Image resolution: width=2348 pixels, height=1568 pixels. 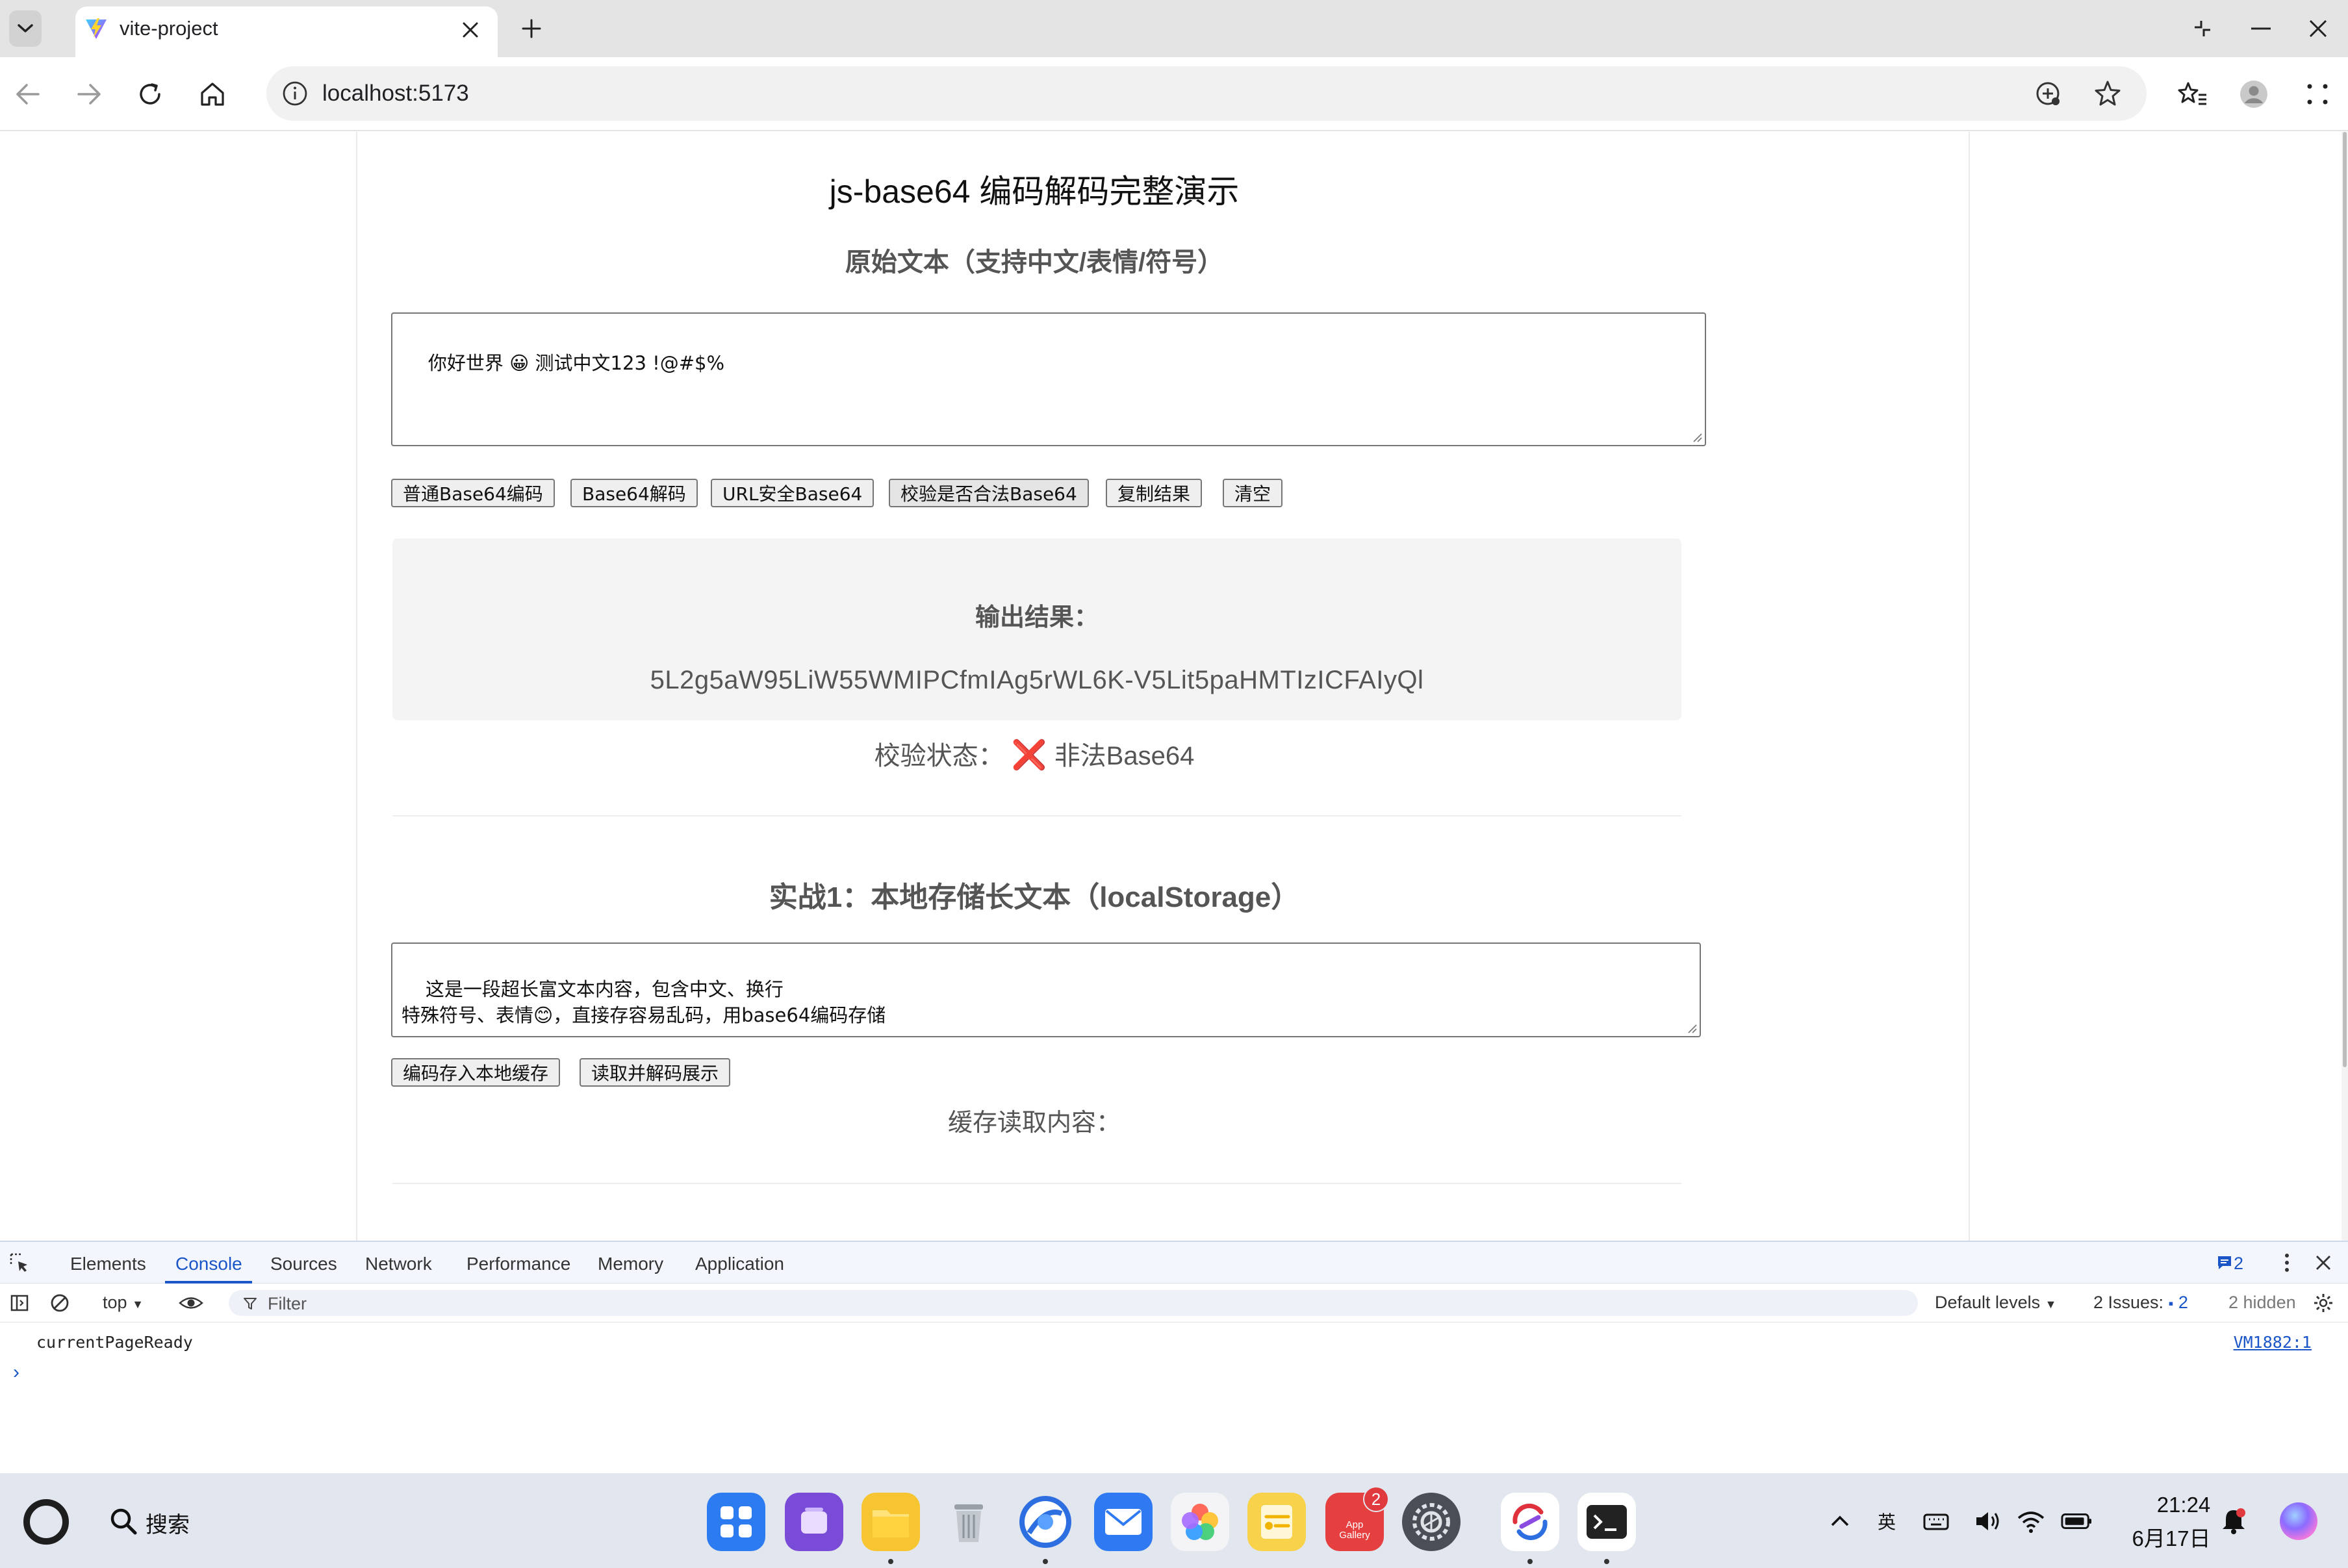 I want to click on files-folder-icon, so click(x=890, y=1522).